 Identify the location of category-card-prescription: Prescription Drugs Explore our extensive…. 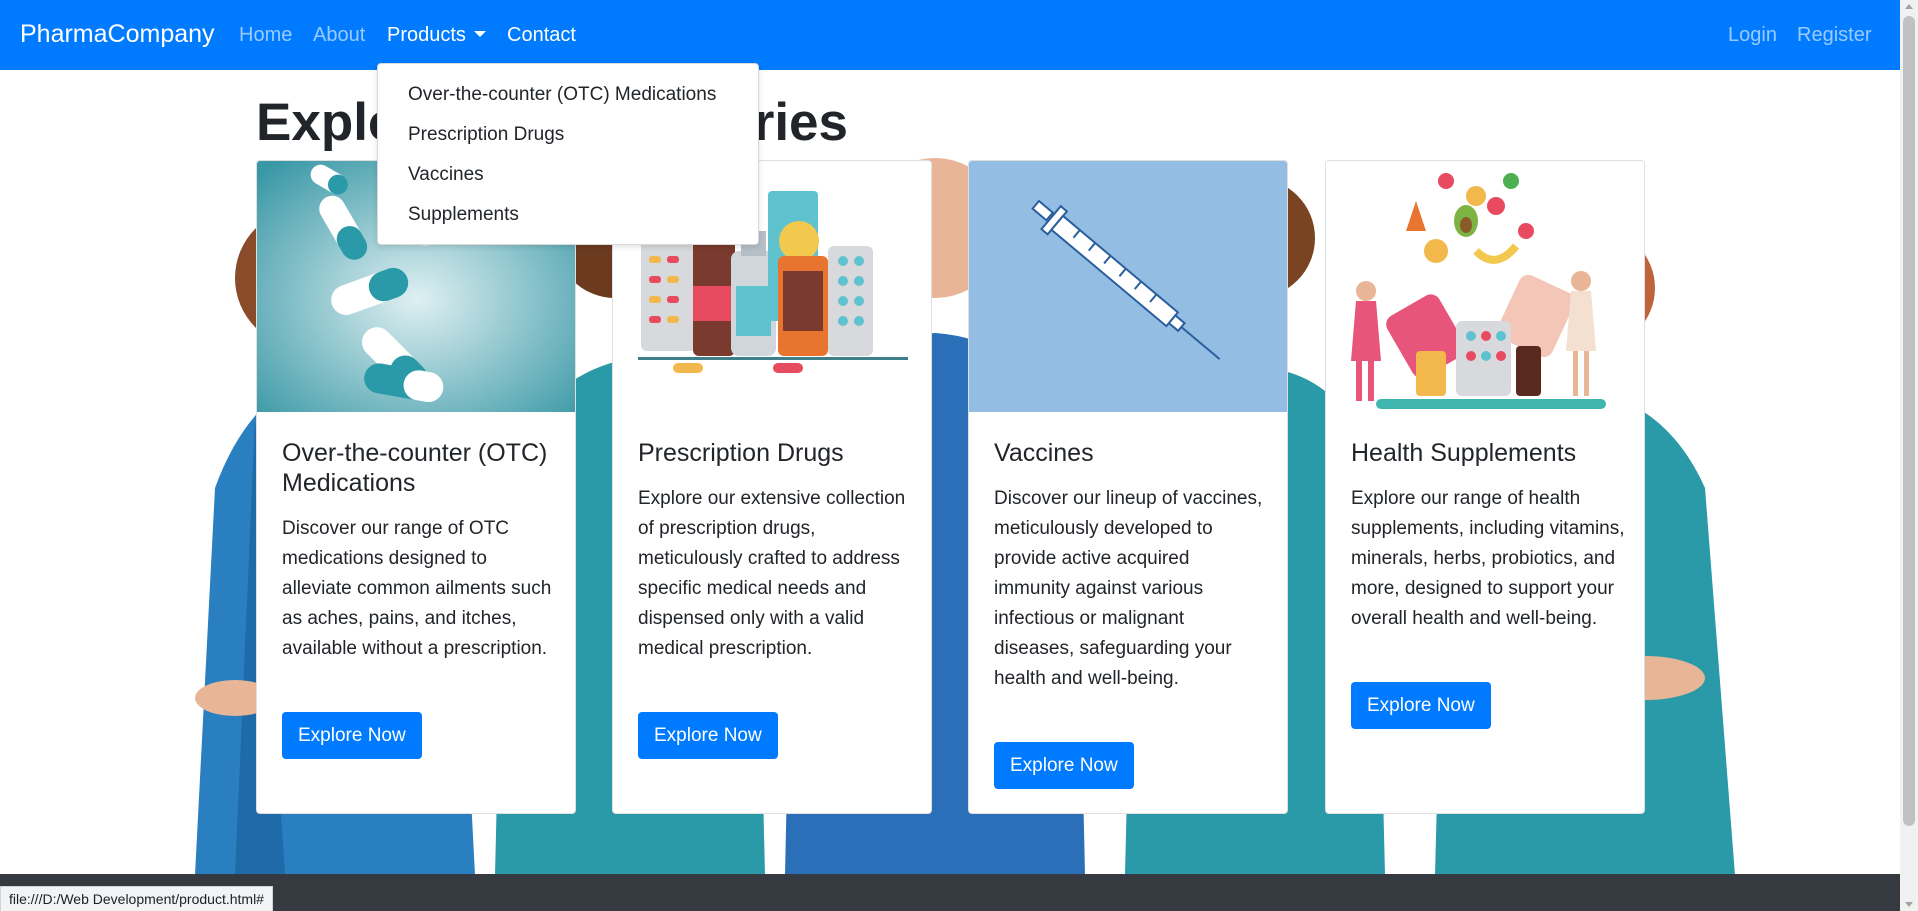
(772, 487).